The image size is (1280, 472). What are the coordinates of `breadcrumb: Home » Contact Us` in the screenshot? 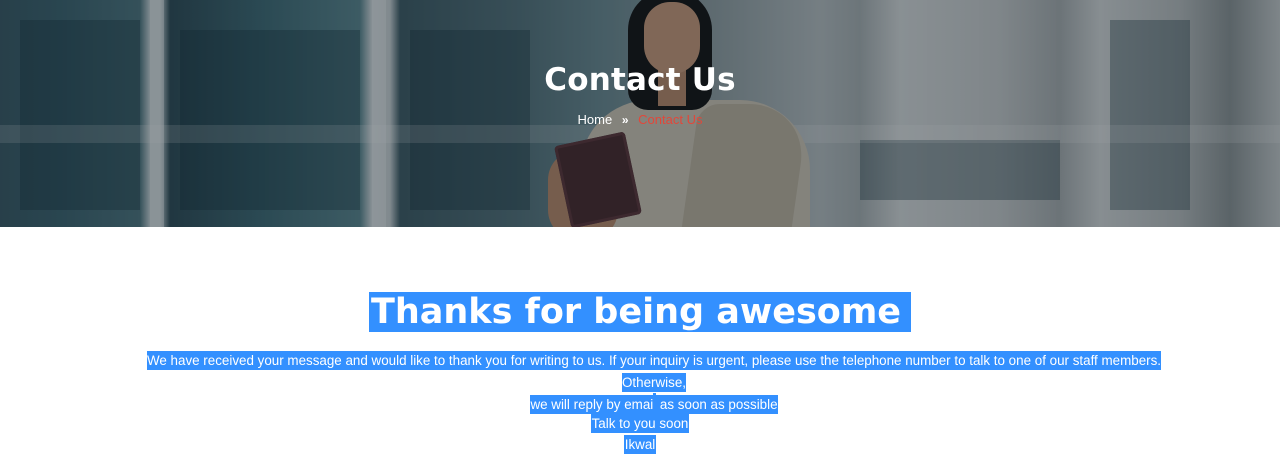 It's located at (640, 119).